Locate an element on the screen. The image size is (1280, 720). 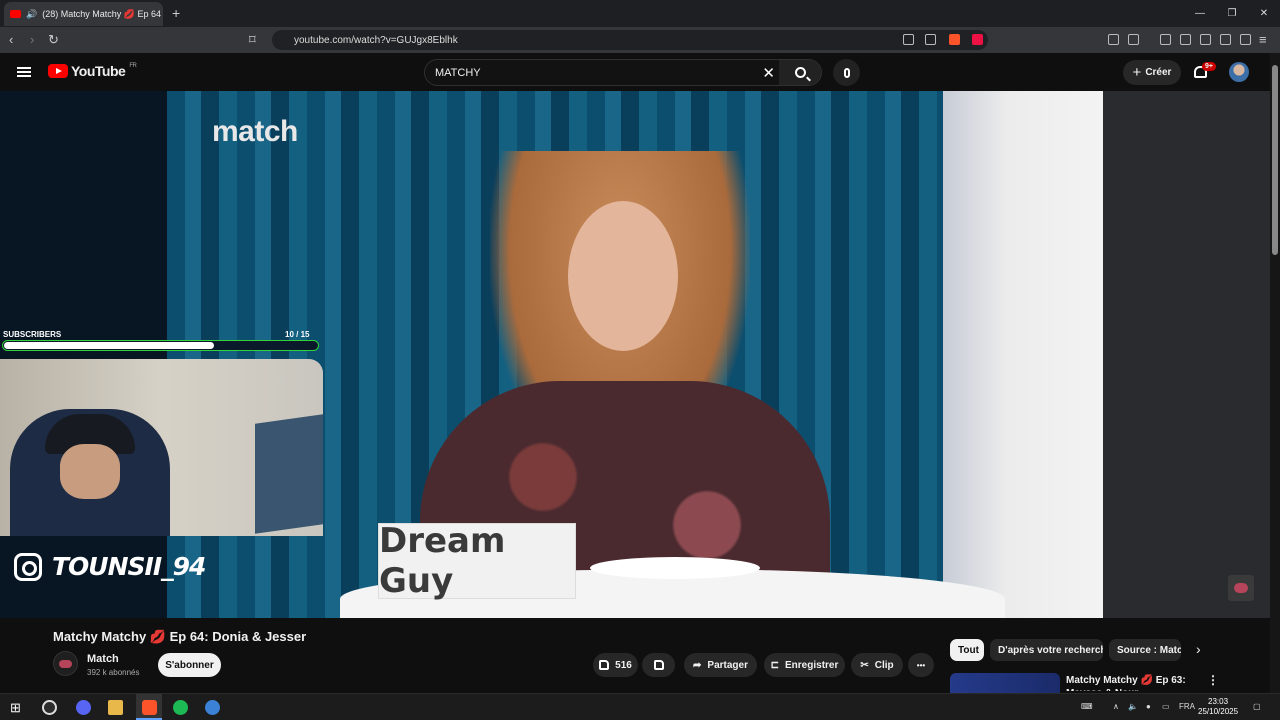
youtube-logo-text: YouTube is located at coordinates (98, 71).